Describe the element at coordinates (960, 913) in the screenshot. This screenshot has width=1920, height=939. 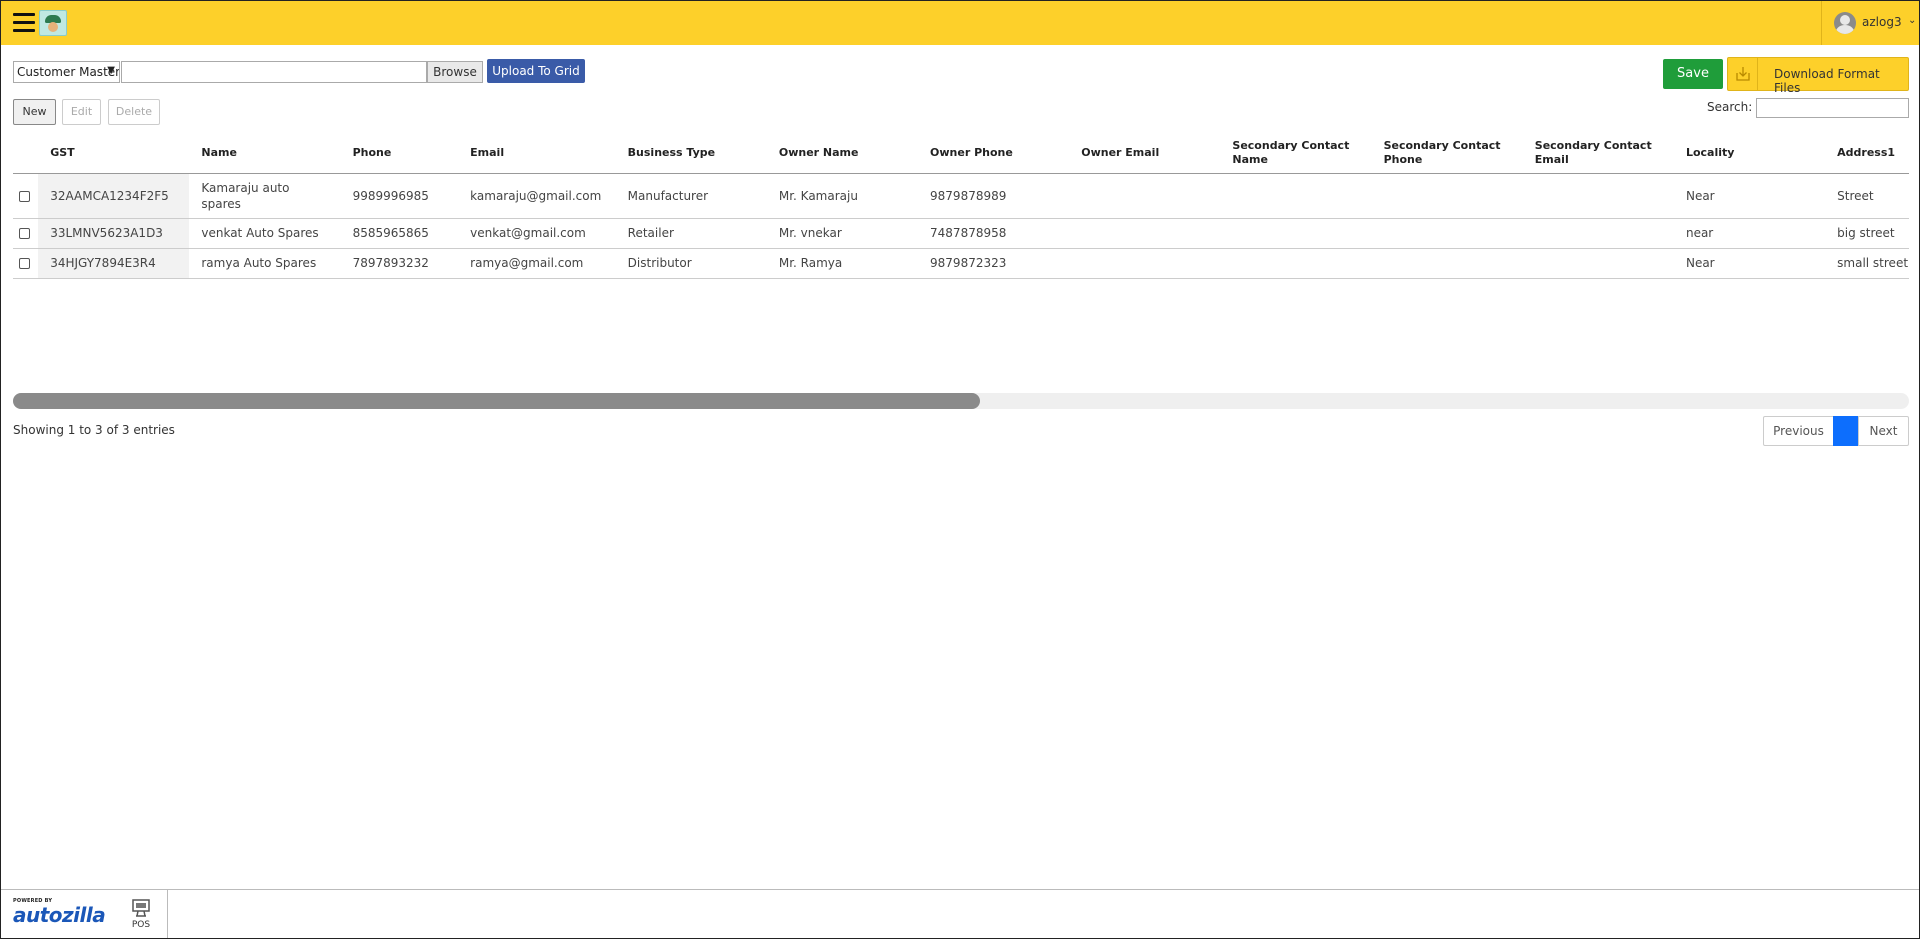
I see `footer-bar: POWERED BY autozilla POS` at that location.